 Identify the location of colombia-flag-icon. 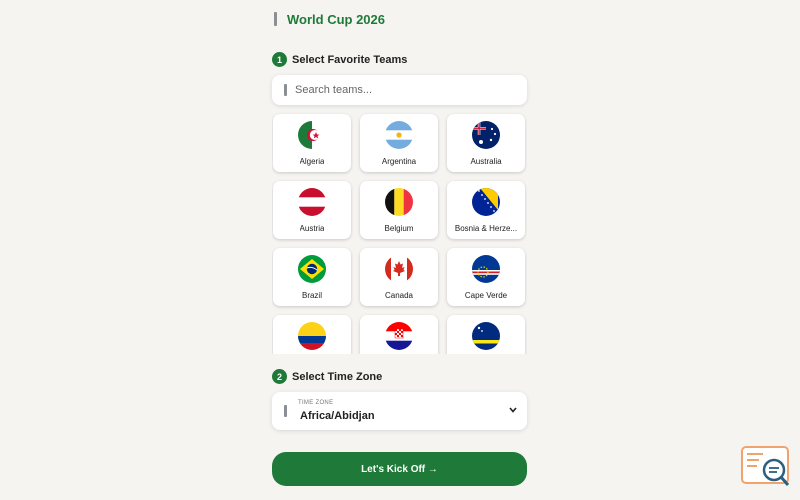
(312, 336).